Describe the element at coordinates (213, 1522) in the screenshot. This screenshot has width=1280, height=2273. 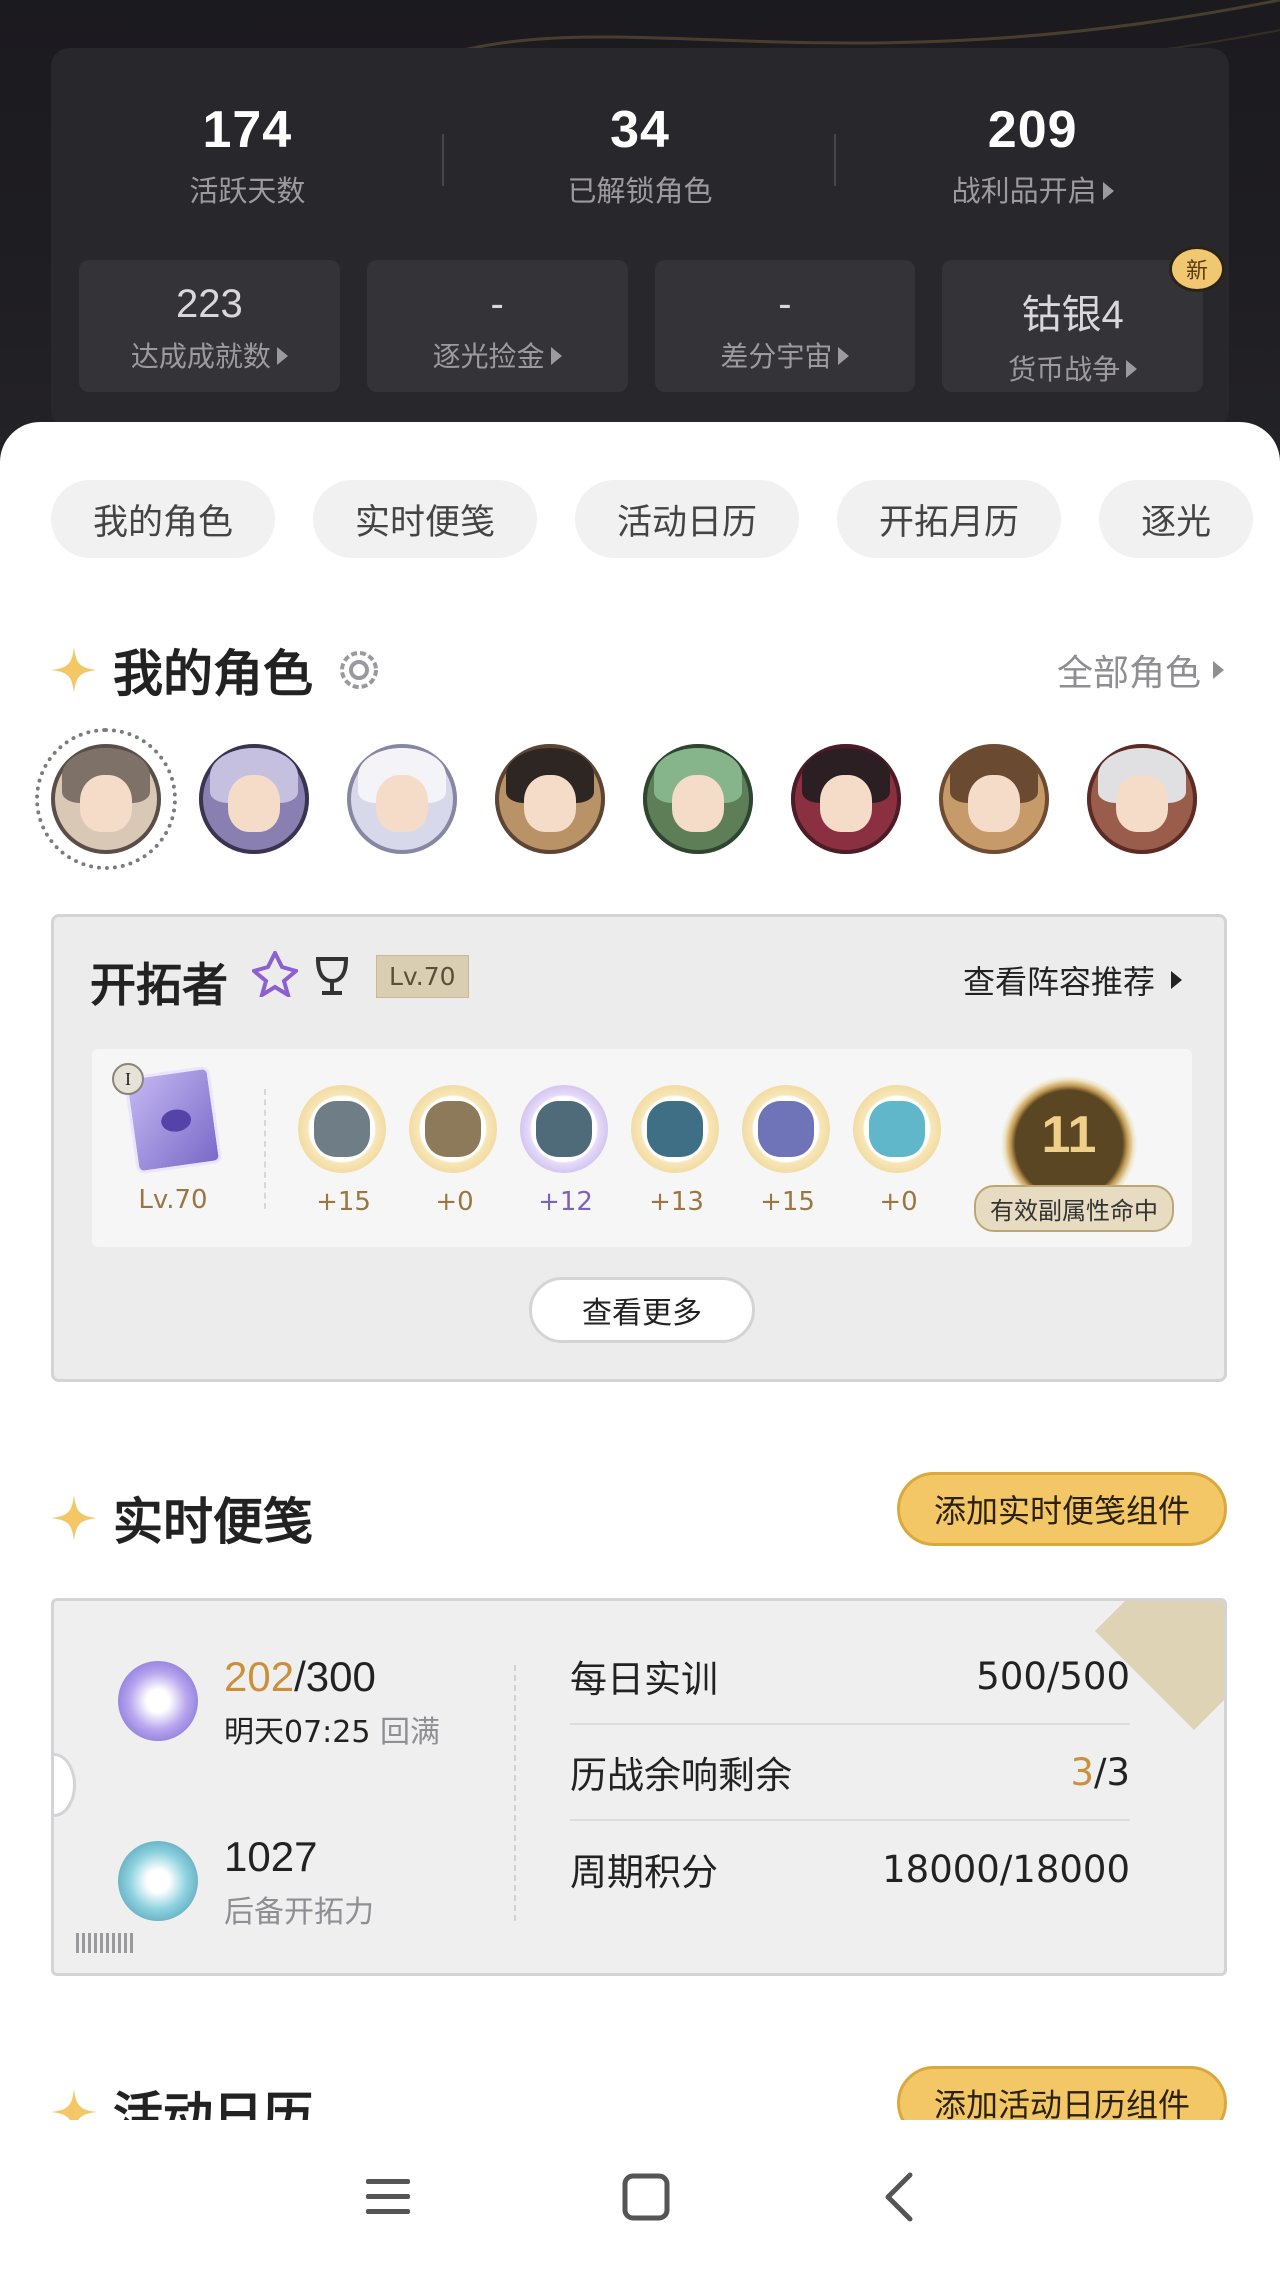
I see `section-title: 实时便笺` at that location.